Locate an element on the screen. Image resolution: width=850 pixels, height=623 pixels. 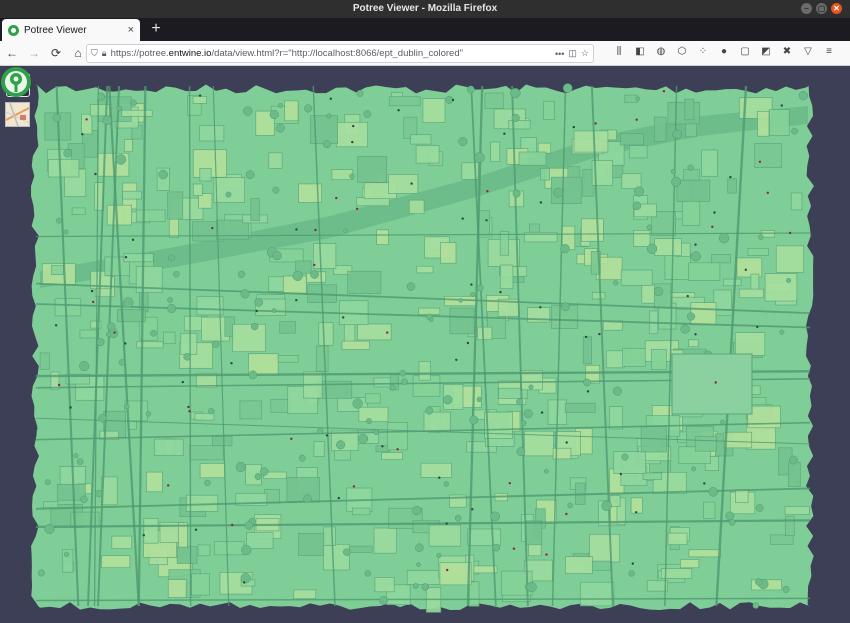
map-toggle-button is located at coordinates (17, 114).